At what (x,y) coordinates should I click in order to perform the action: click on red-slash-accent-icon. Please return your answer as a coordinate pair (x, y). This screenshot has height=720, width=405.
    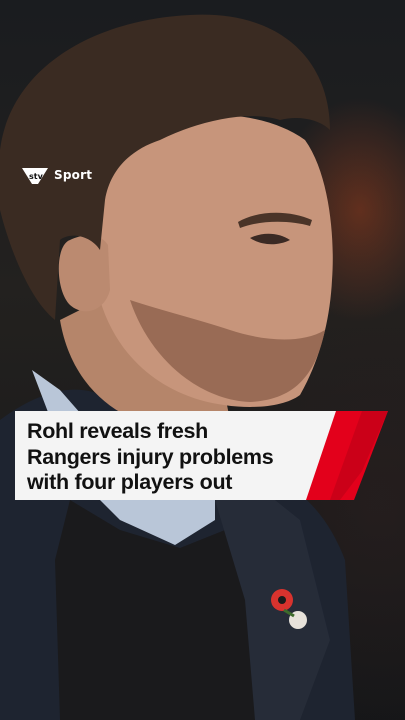
    Looking at the image, I should click on (347, 455).